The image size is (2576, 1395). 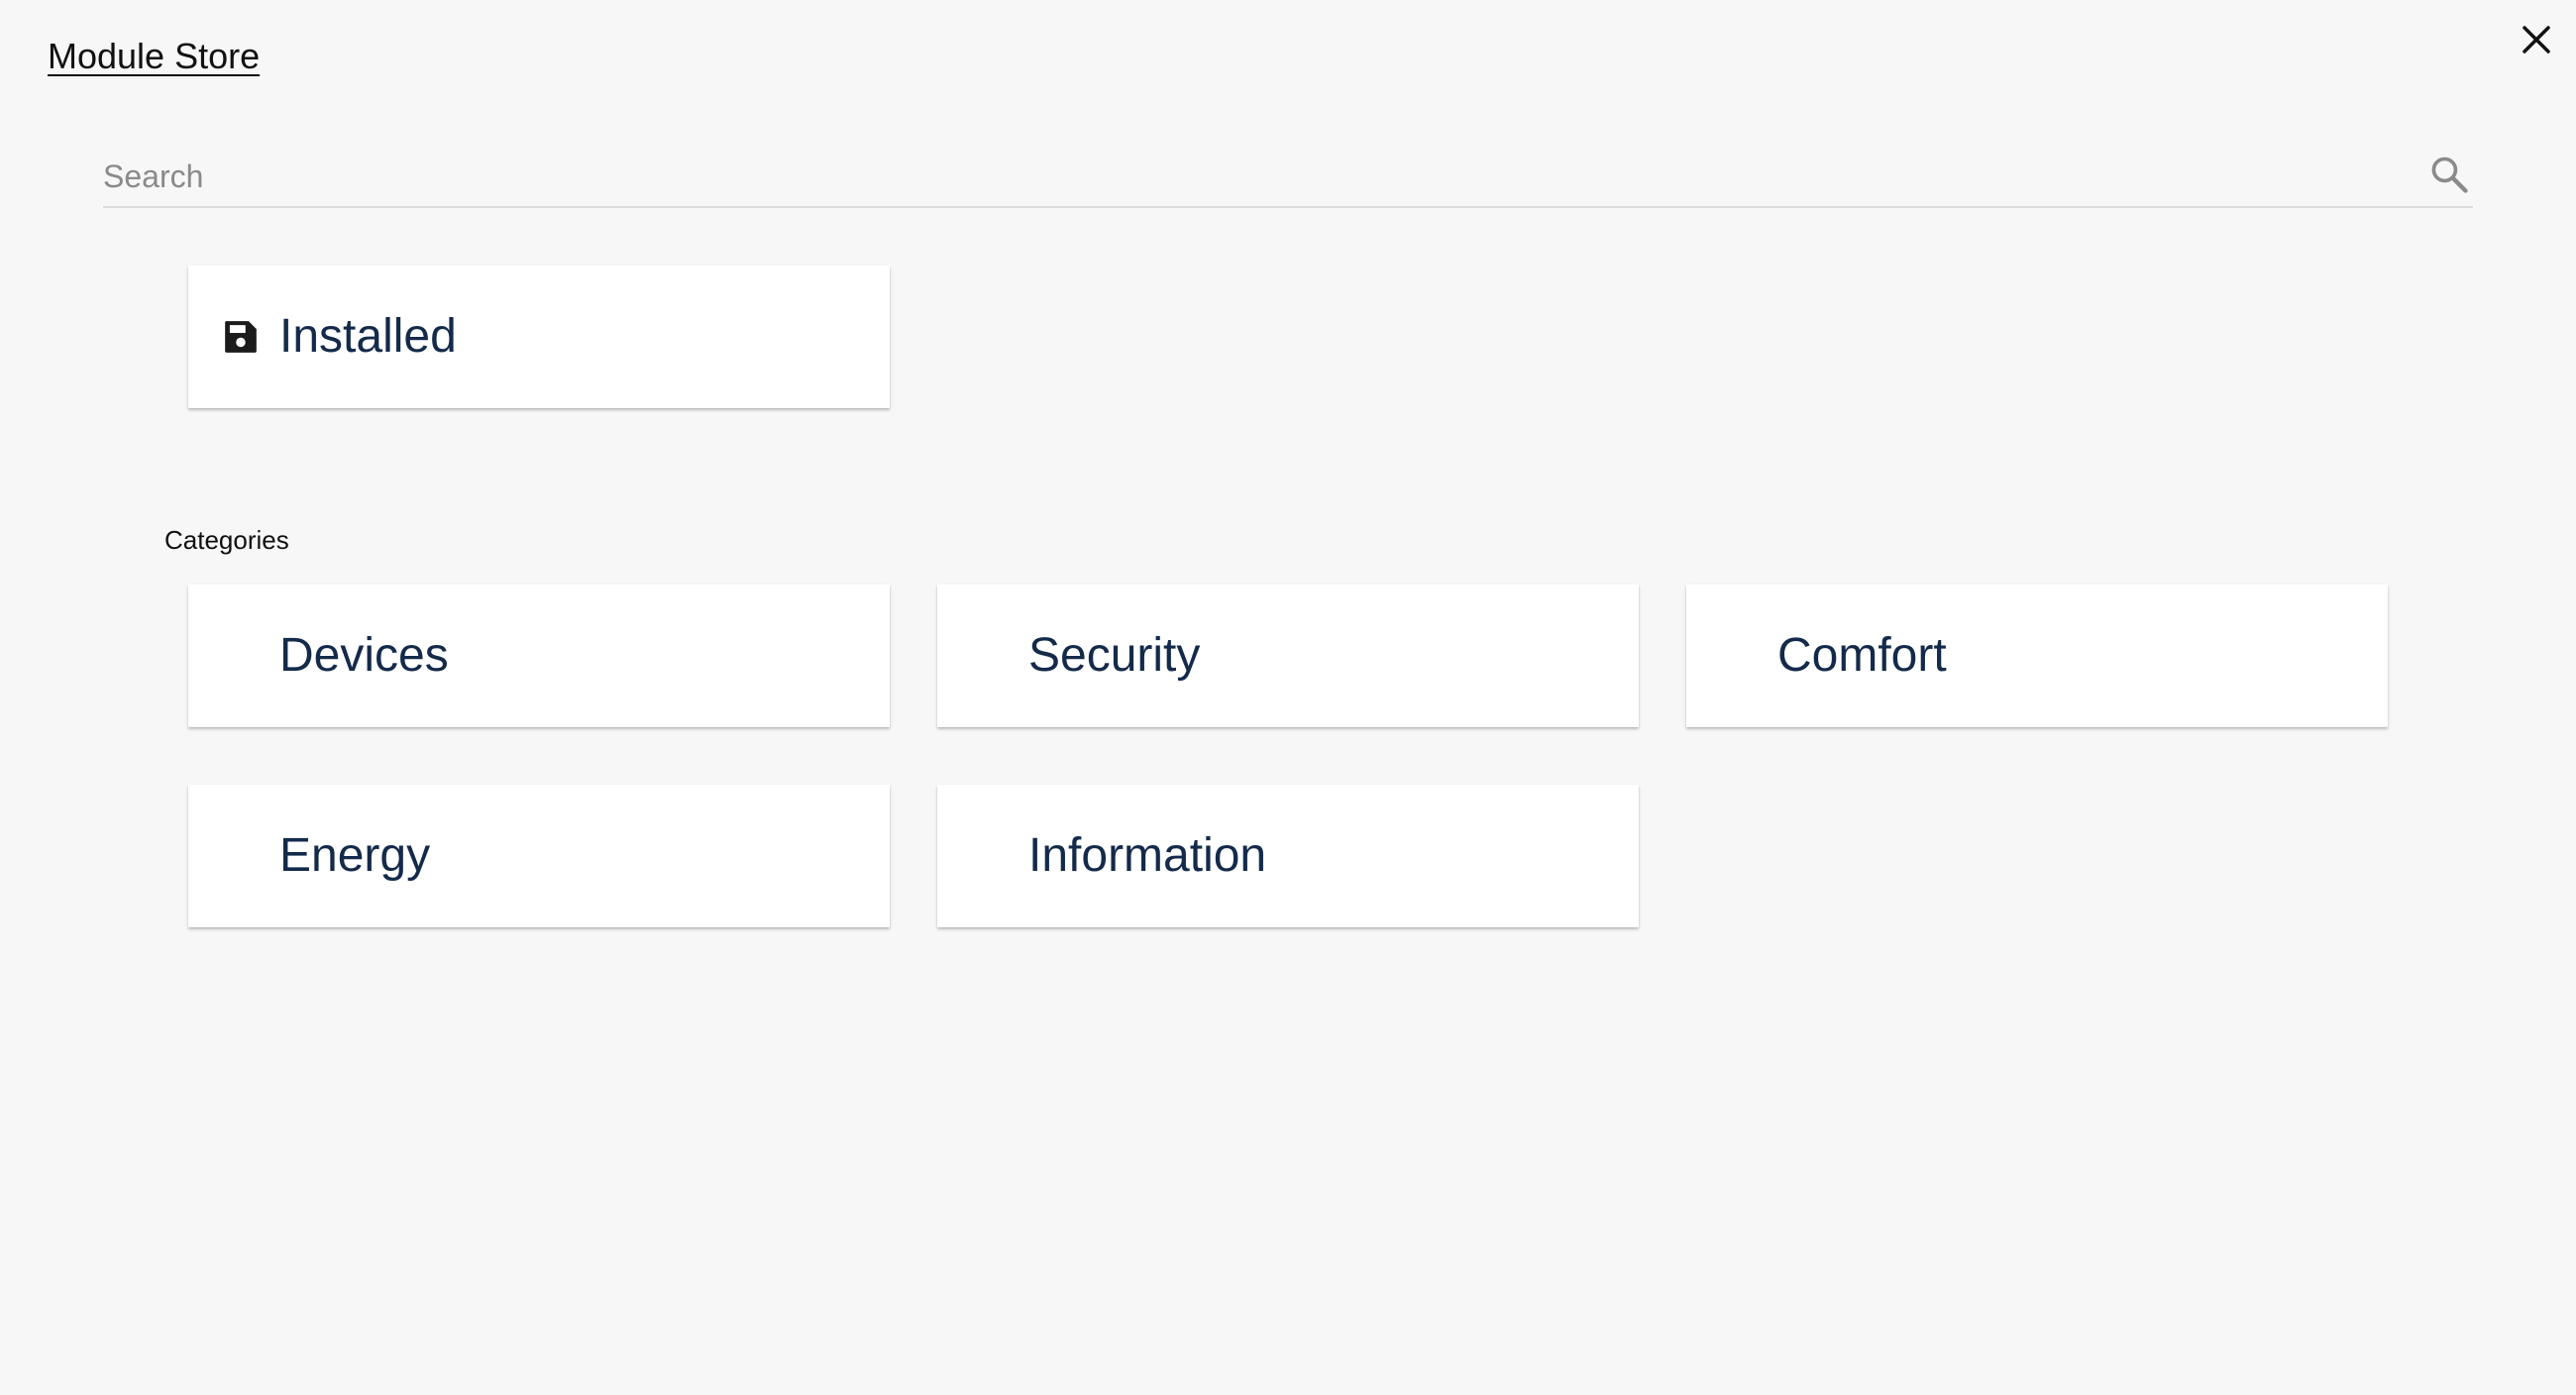 I want to click on category-label: Devices, so click(x=364, y=656).